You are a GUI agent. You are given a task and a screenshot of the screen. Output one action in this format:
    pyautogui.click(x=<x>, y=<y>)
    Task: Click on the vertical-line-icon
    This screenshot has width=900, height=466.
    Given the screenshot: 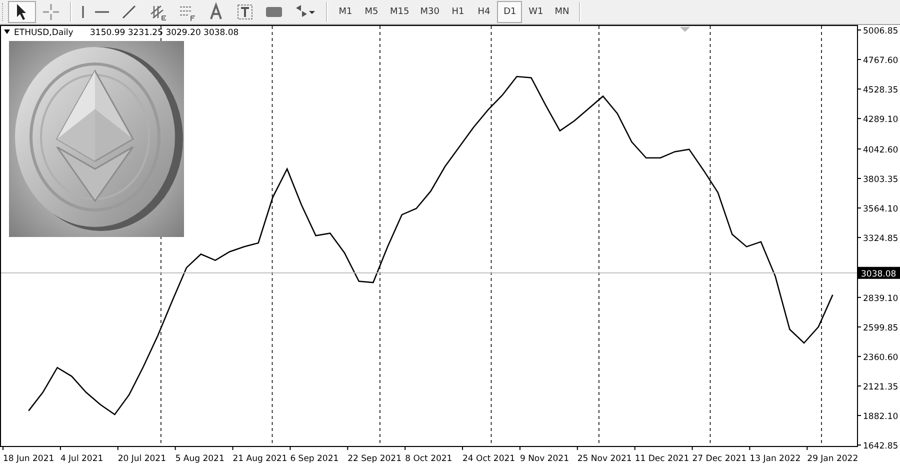 What is the action you would take?
    pyautogui.click(x=83, y=12)
    